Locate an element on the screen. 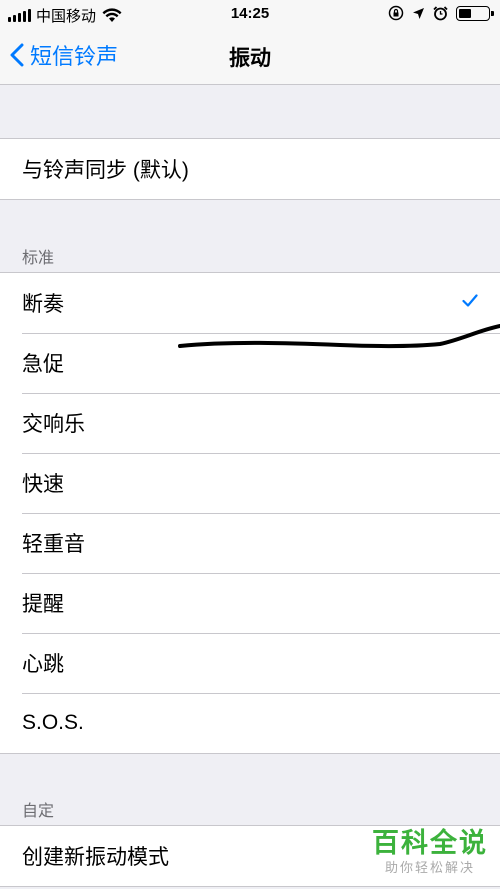 This screenshot has height=889, width=500. section-header-custom: 自定 is located at coordinates (38, 811).